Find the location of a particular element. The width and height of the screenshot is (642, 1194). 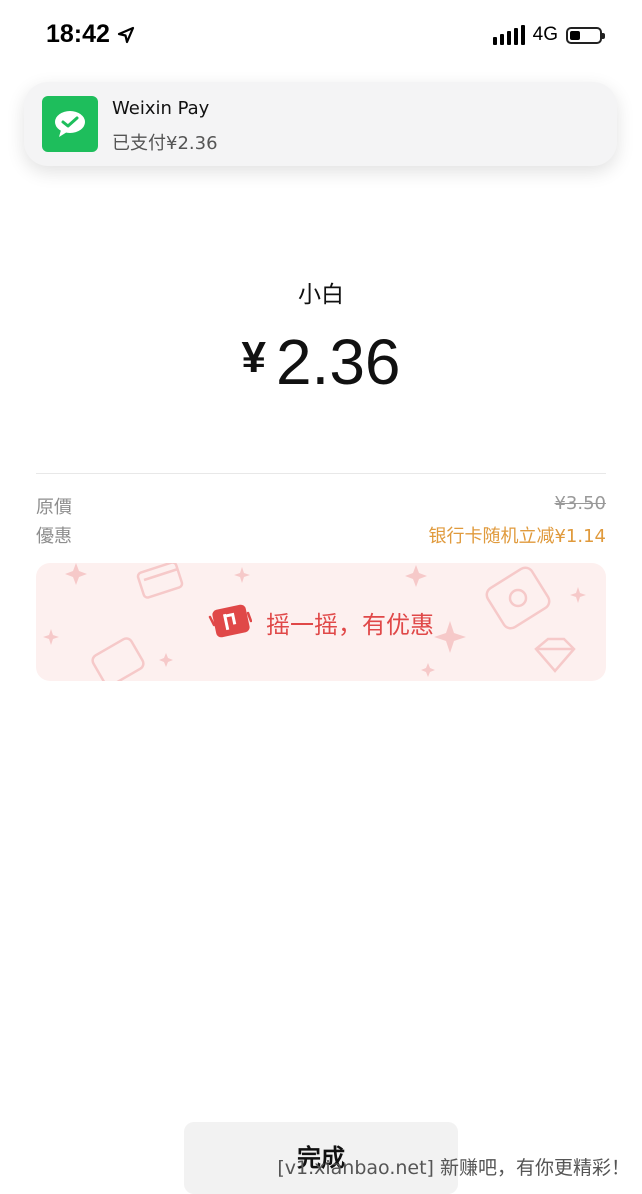

wechat-icon is located at coordinates (70, 124).